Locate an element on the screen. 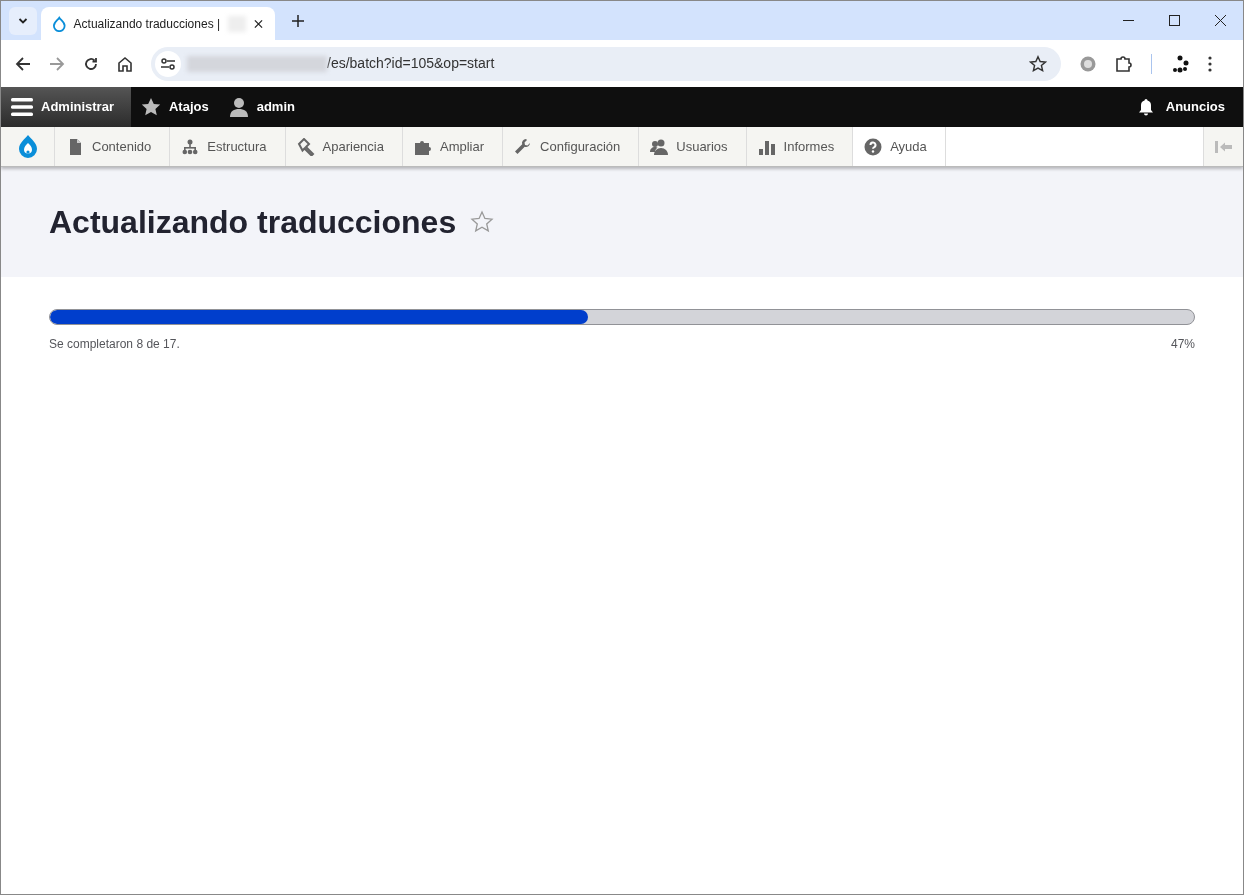 This screenshot has width=1244, height=895. user-icon is located at coordinates (238, 107).